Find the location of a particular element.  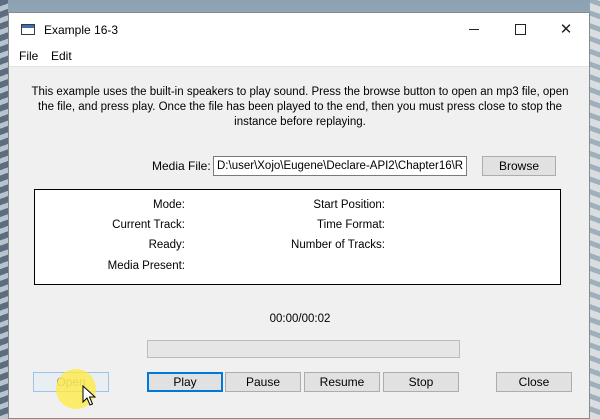

window-close-button: ✕ is located at coordinates (566, 29).